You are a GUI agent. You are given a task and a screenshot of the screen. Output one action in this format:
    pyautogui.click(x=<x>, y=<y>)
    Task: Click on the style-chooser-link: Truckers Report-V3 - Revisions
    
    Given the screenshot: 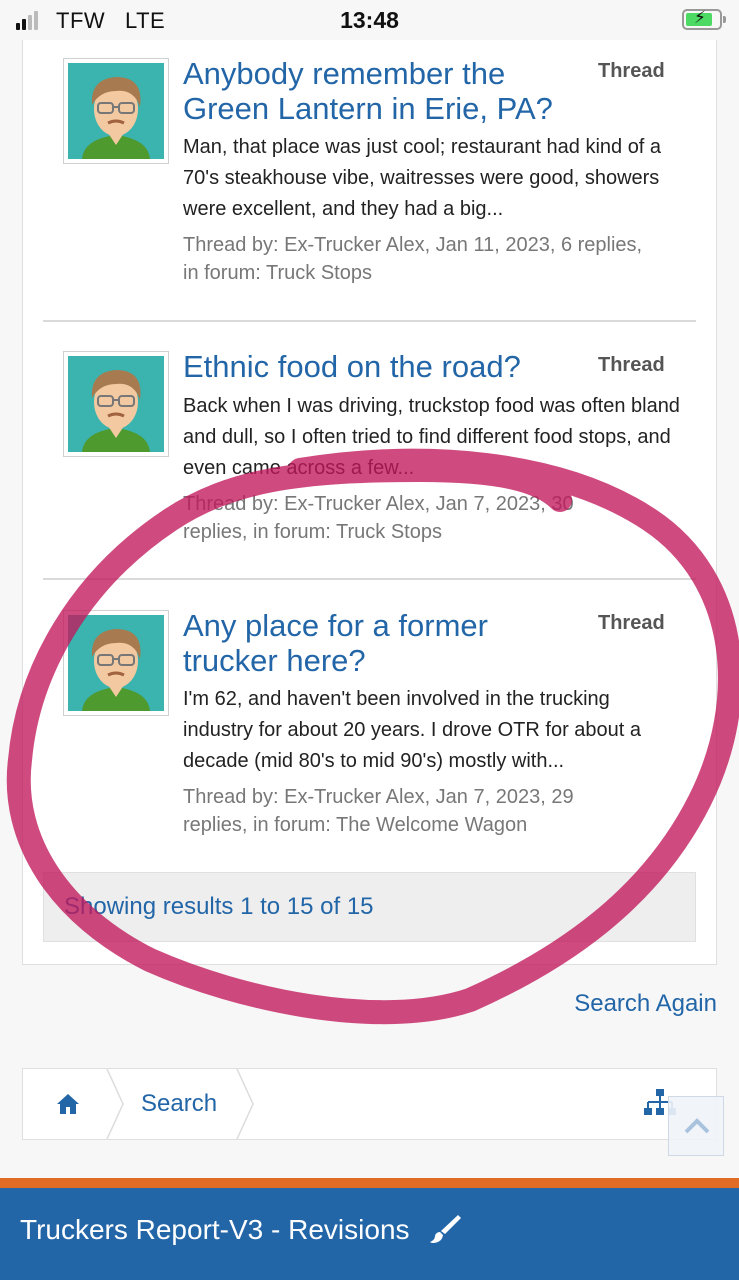 What is the action you would take?
    pyautogui.click(x=215, y=1230)
    